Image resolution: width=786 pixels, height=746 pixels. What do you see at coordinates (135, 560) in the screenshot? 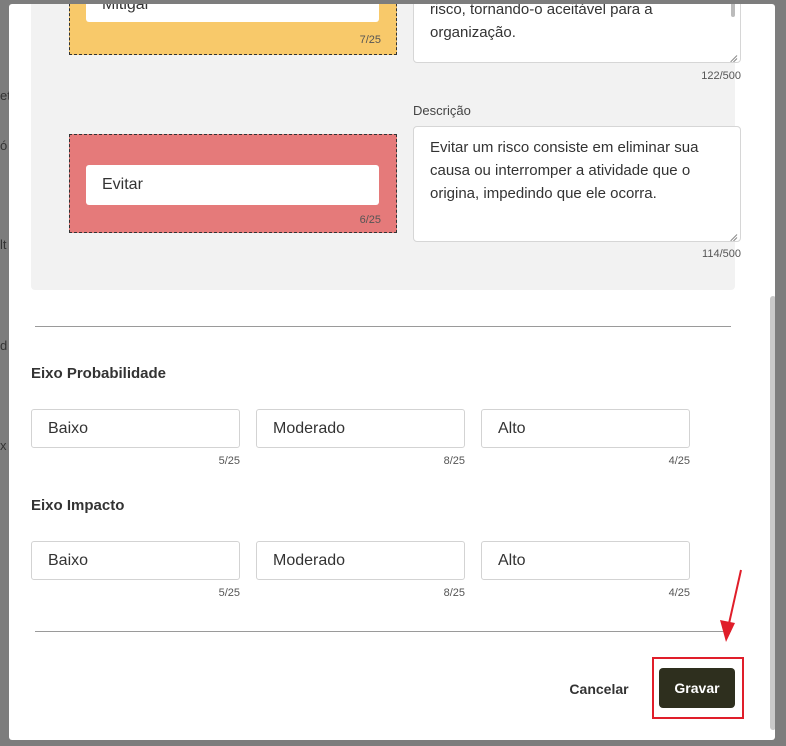
I see `impact-level-input: Baixo` at bounding box center [135, 560].